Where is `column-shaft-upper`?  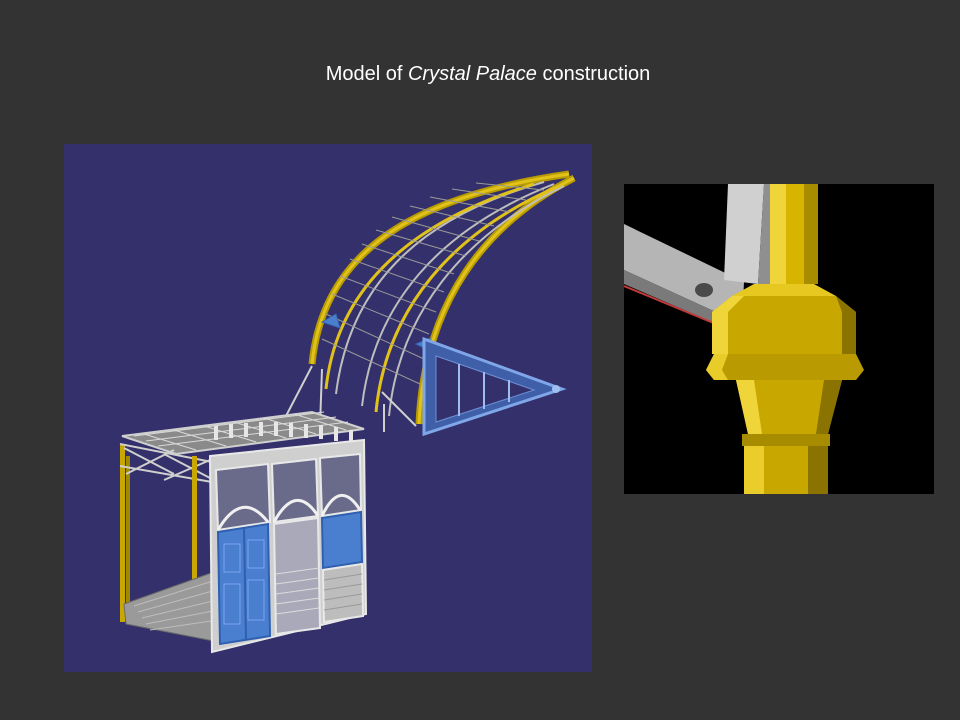 column-shaft-upper is located at coordinates (794, 234).